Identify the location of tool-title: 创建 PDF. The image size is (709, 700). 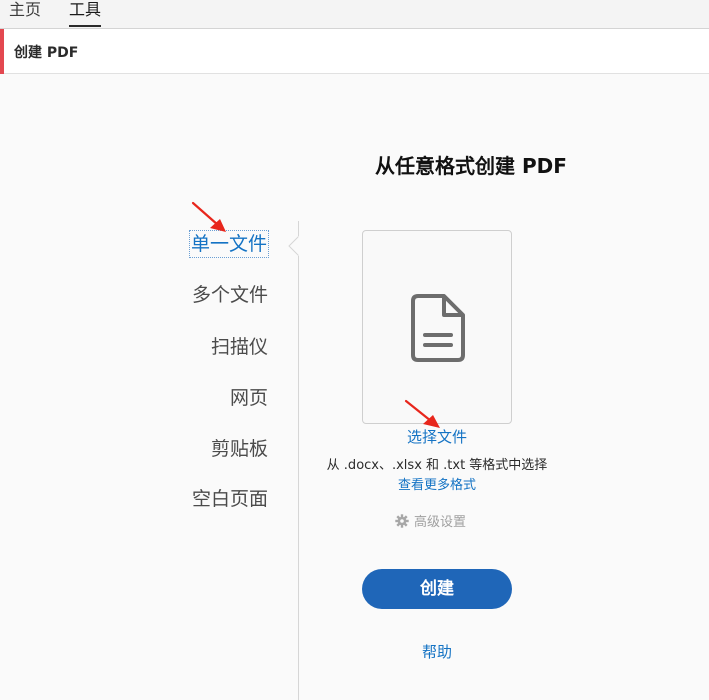
(46, 53).